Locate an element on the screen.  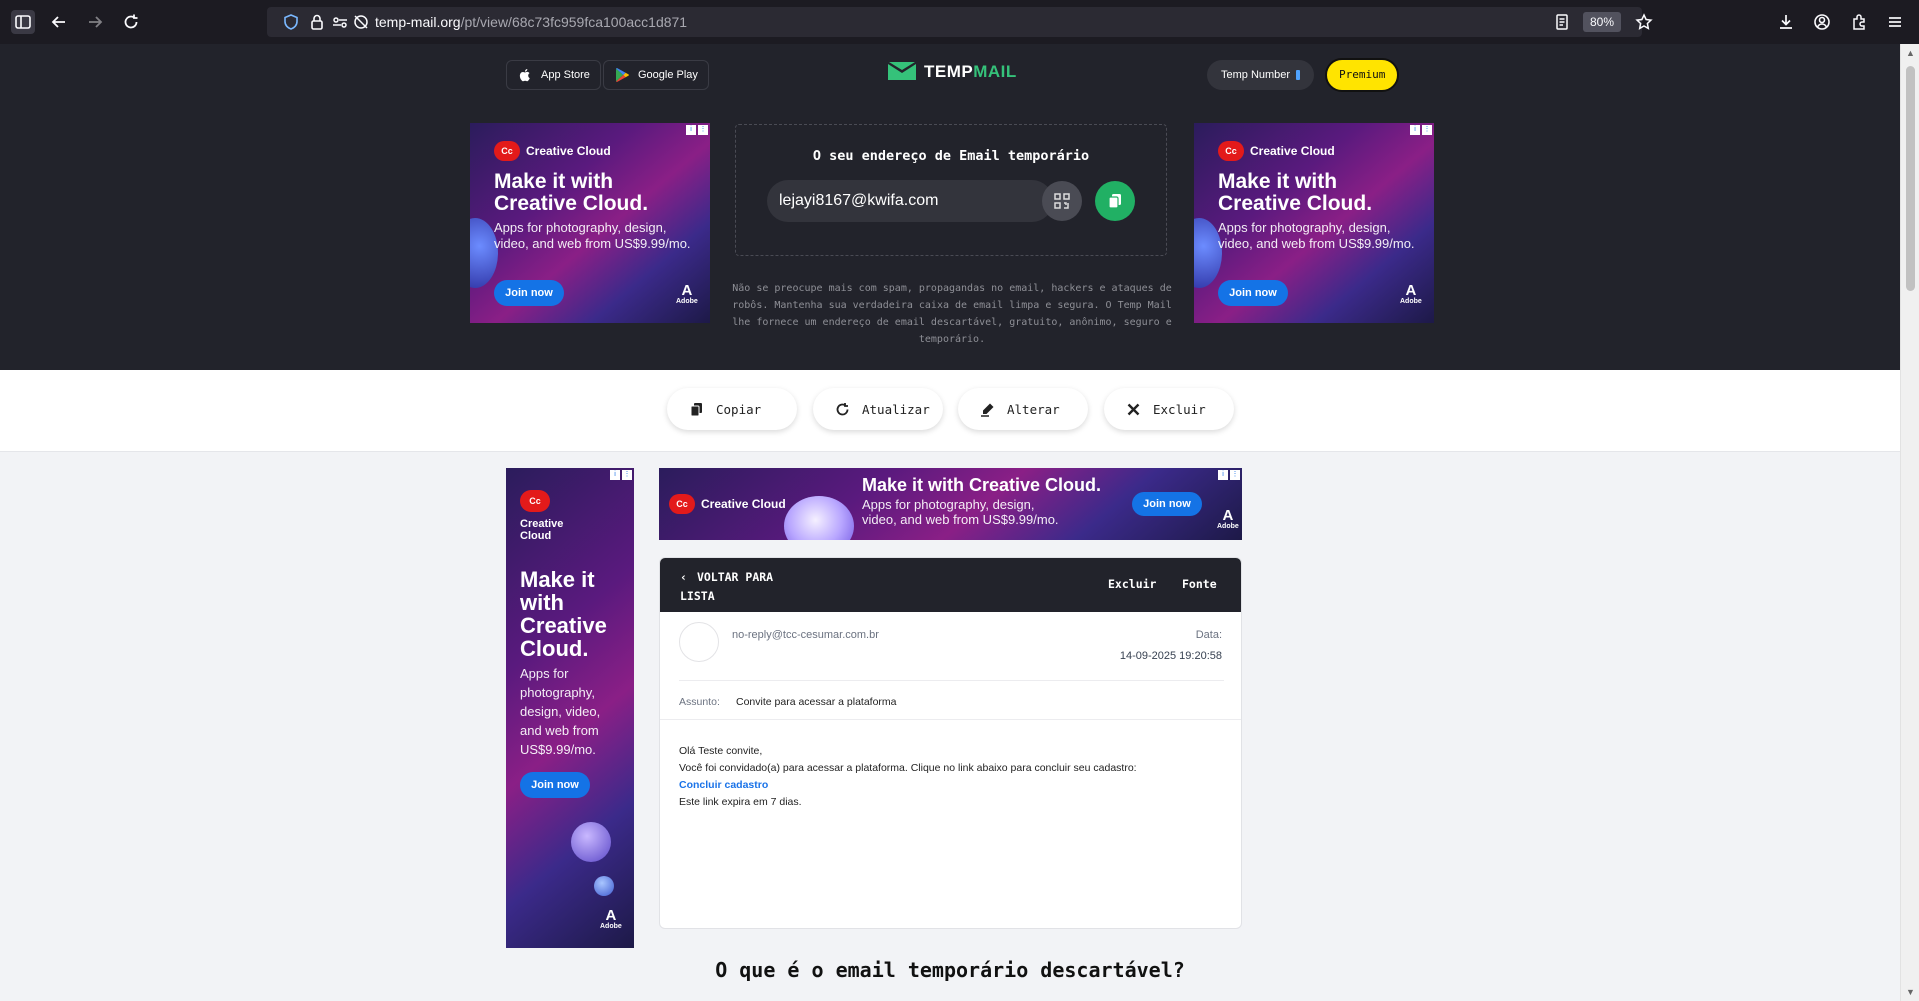
copy-button: Copiar is located at coordinates (732, 409).